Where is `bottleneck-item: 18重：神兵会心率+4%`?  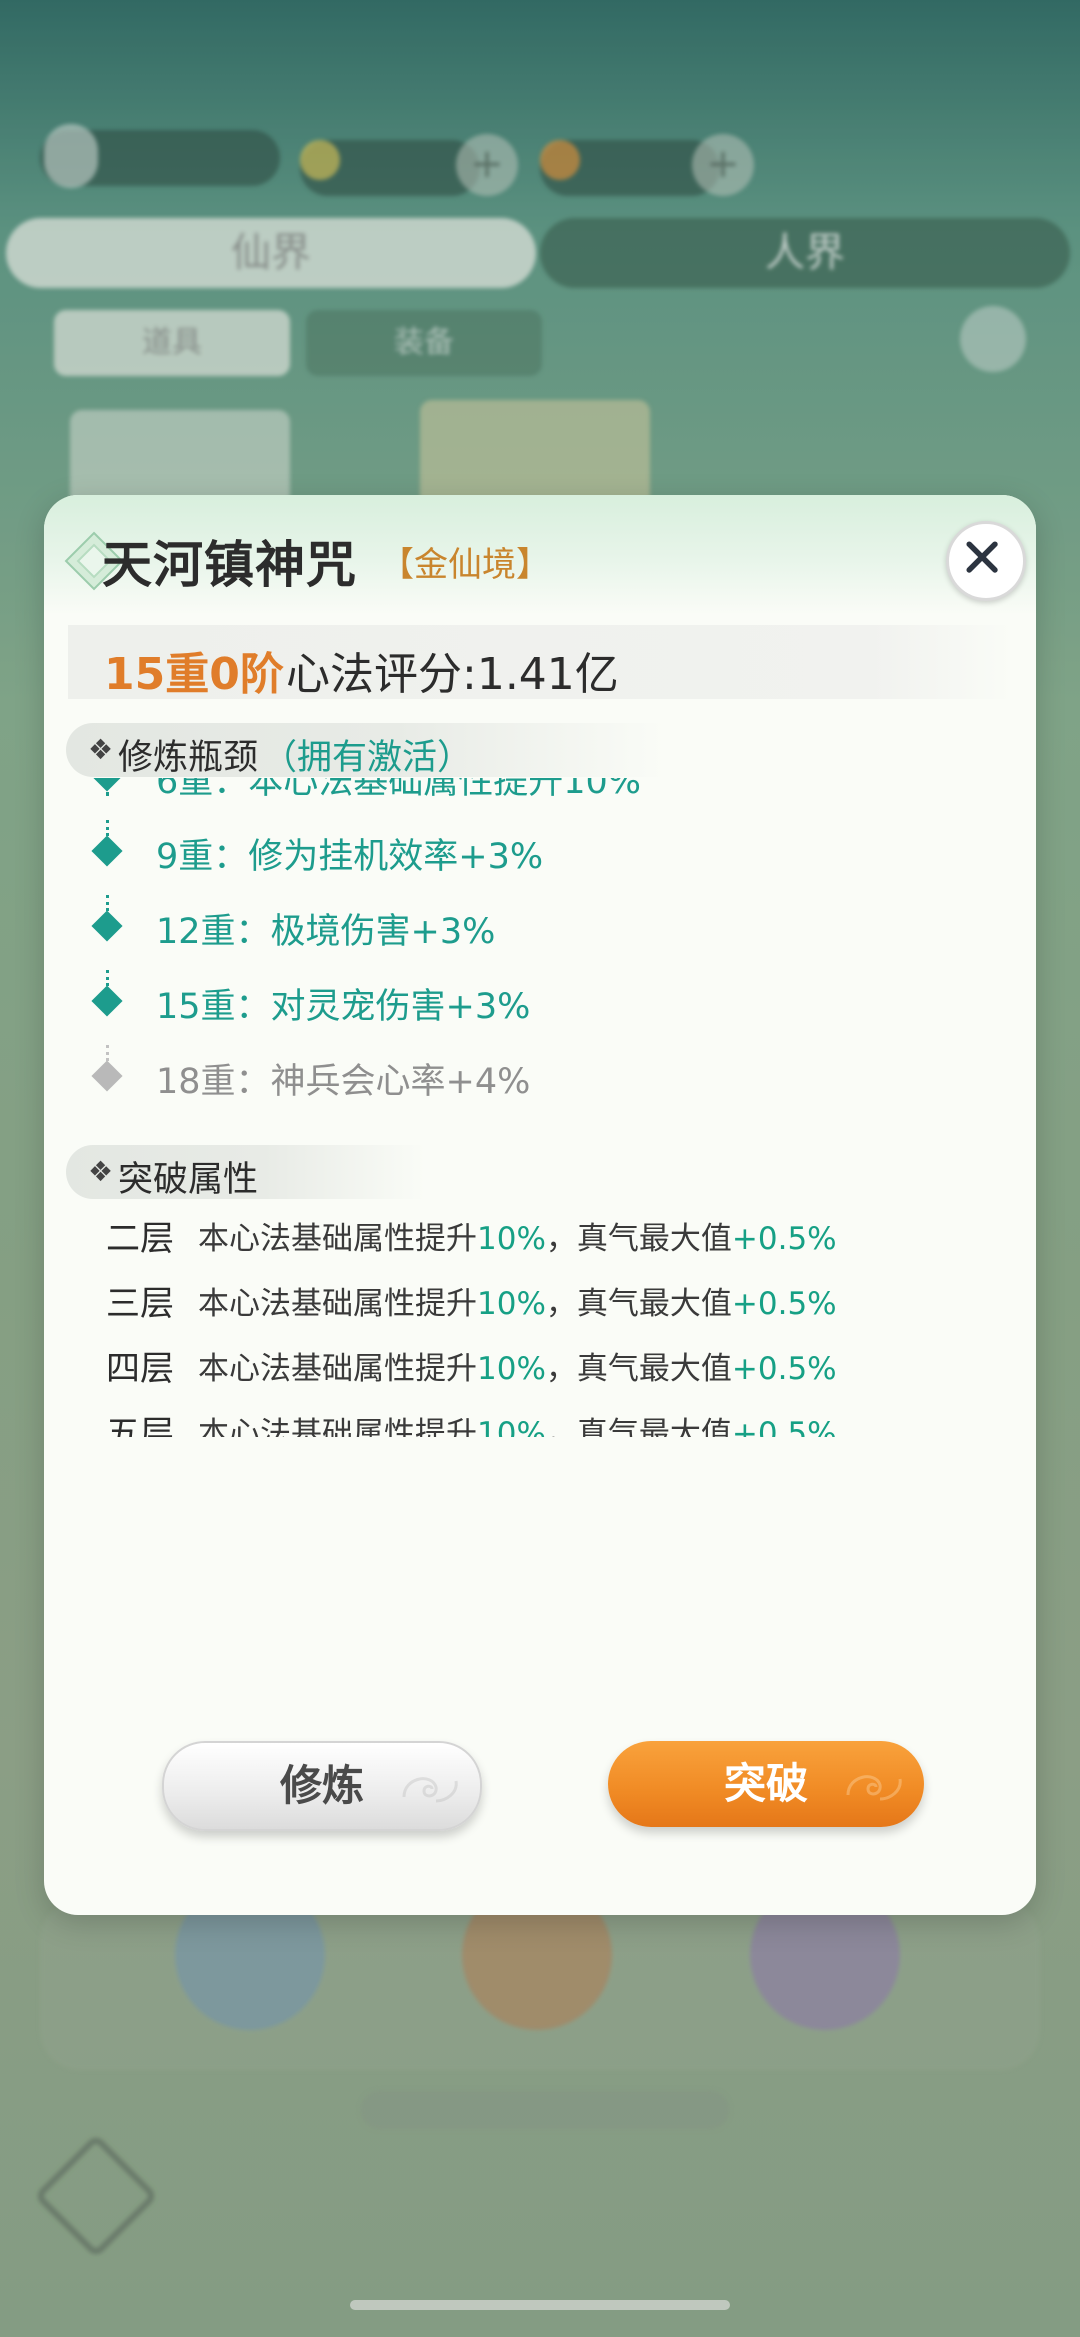
bottleneck-item: 18重：神兵会心率+4% is located at coordinates (516, 1077).